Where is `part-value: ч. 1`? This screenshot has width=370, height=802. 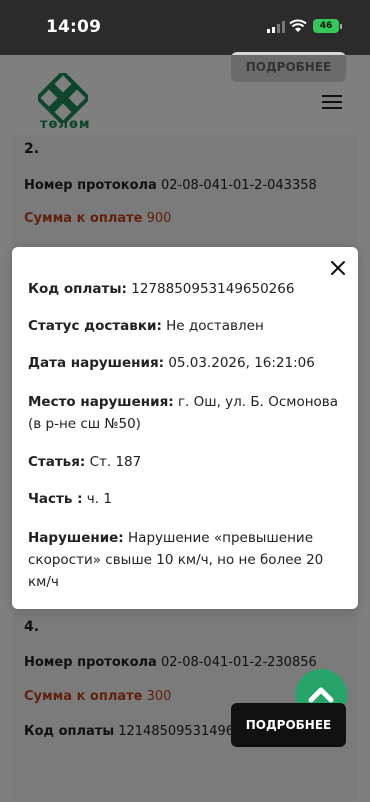 part-value: ч. 1 is located at coordinates (99, 499).